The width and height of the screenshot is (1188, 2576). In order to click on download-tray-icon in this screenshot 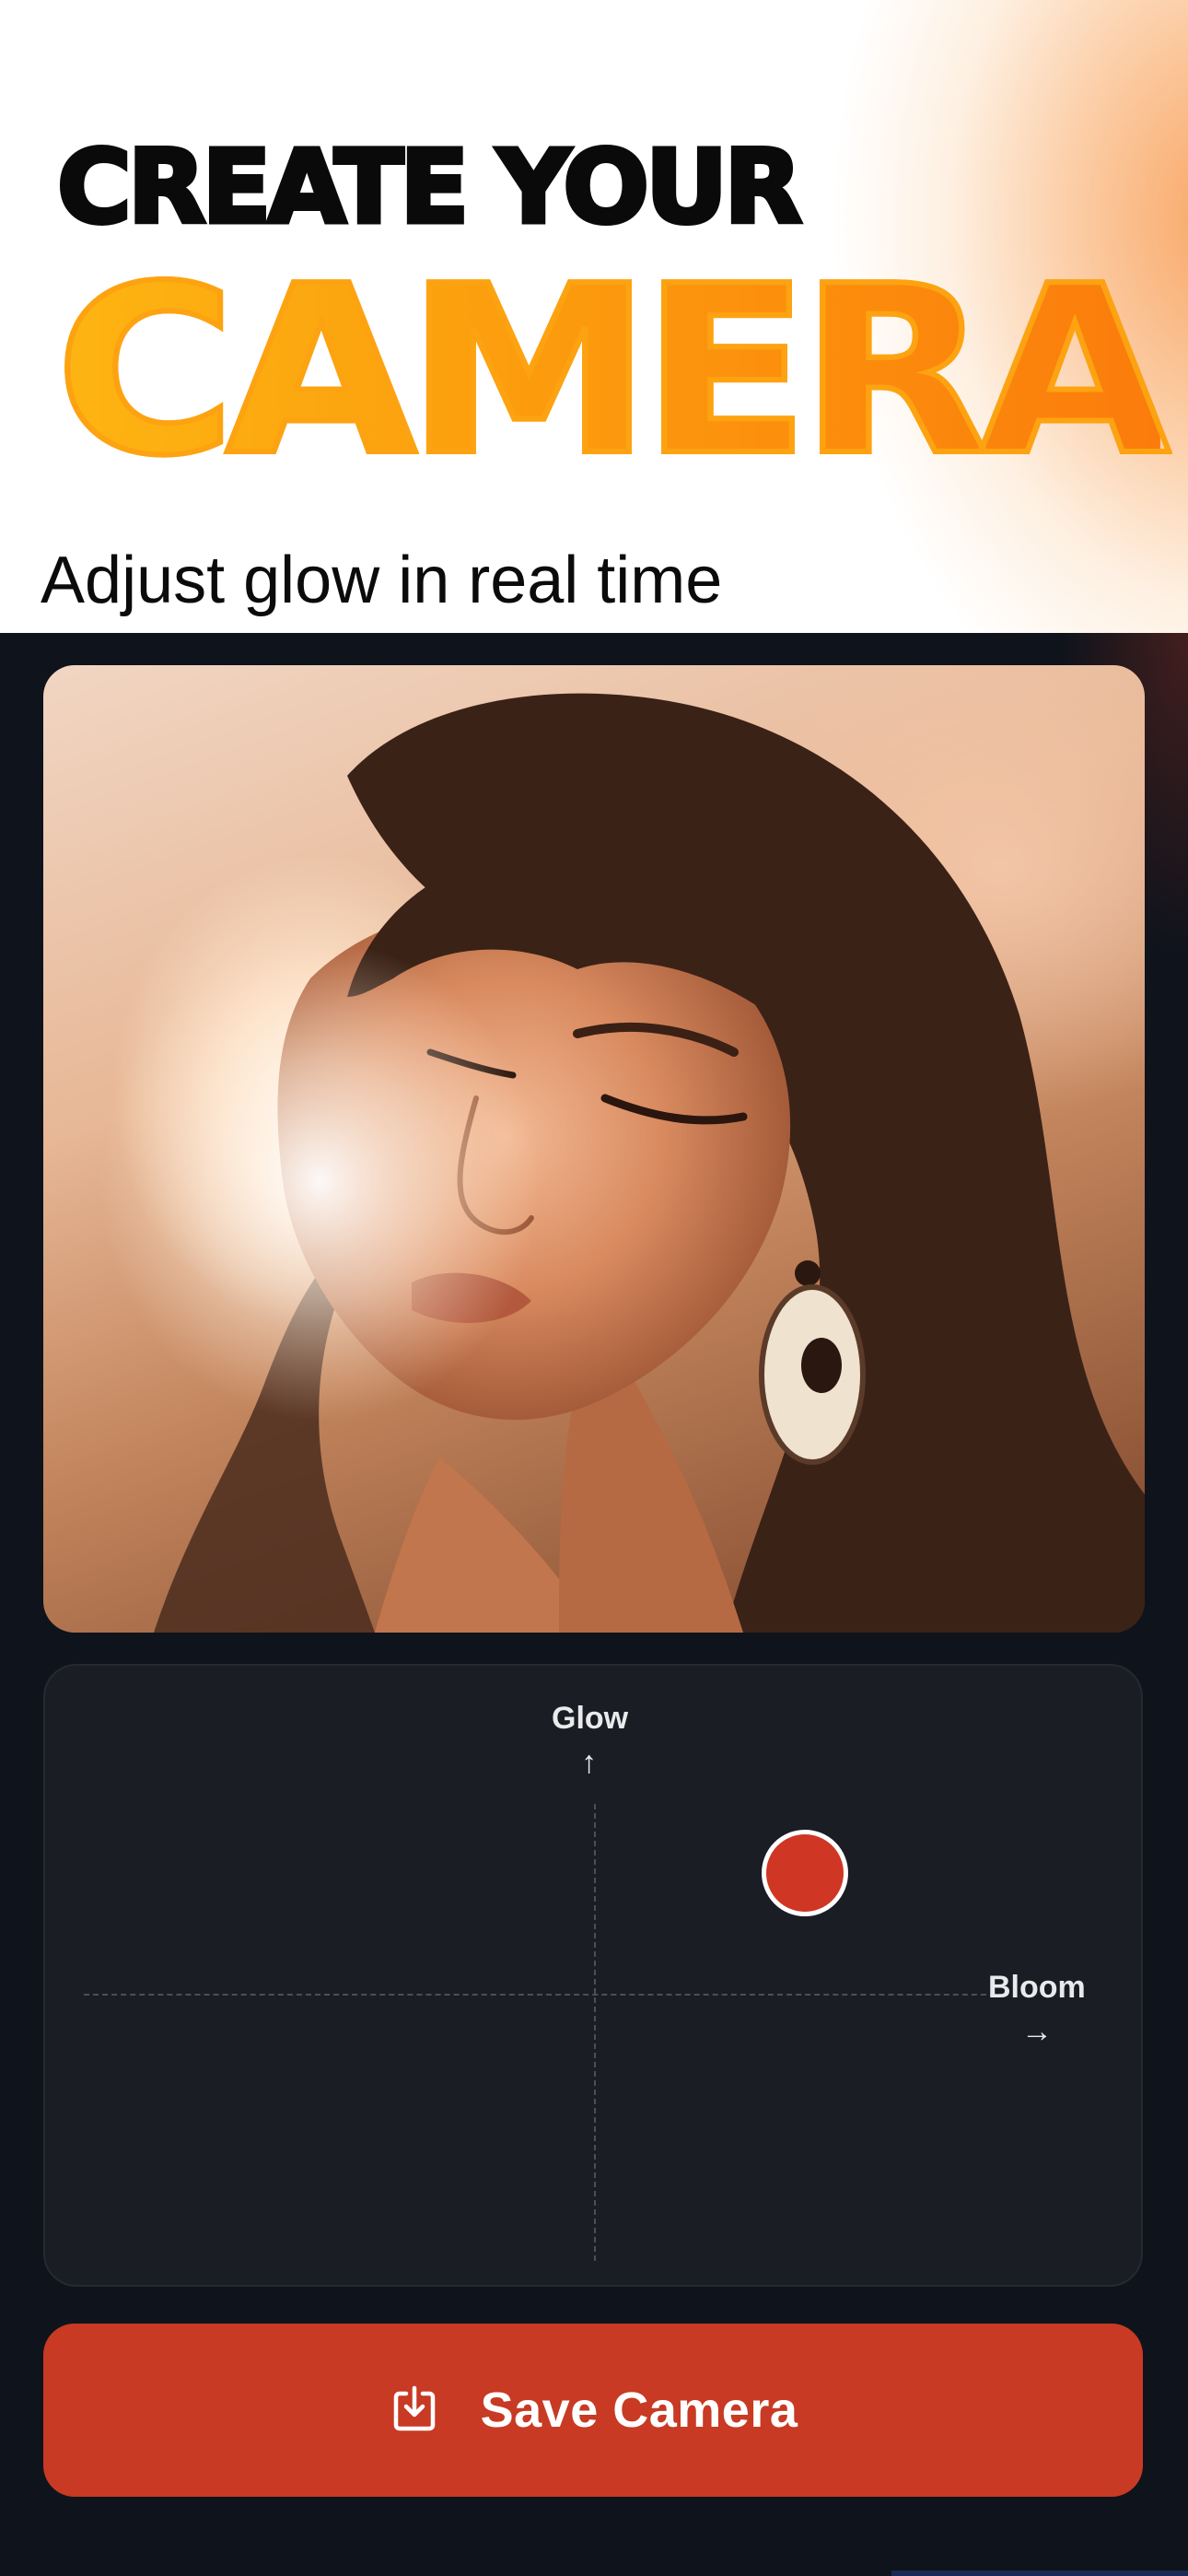, I will do `click(414, 2410)`.